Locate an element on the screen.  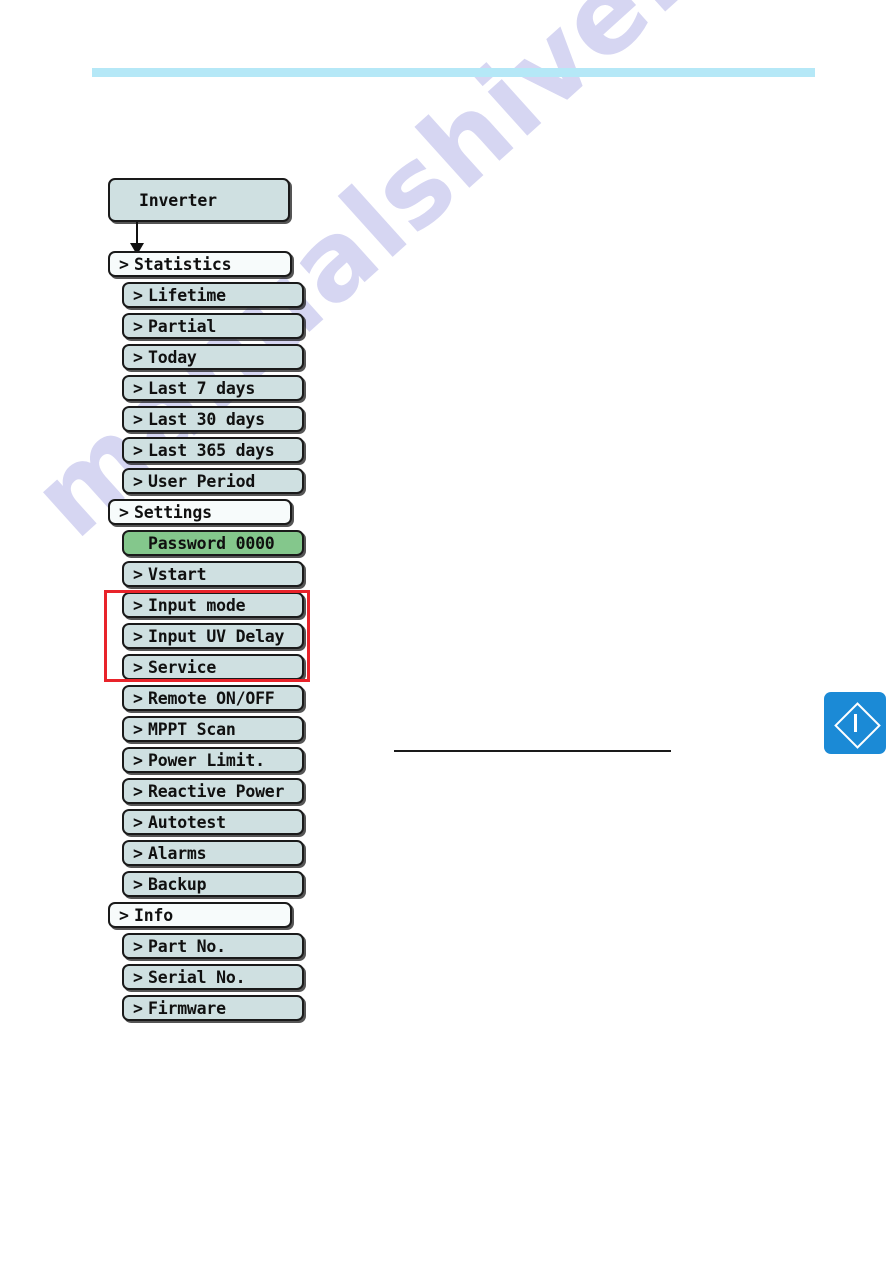
menu-node-input-uv-delay: > Input UV Delay is located at coordinates (213, 636).